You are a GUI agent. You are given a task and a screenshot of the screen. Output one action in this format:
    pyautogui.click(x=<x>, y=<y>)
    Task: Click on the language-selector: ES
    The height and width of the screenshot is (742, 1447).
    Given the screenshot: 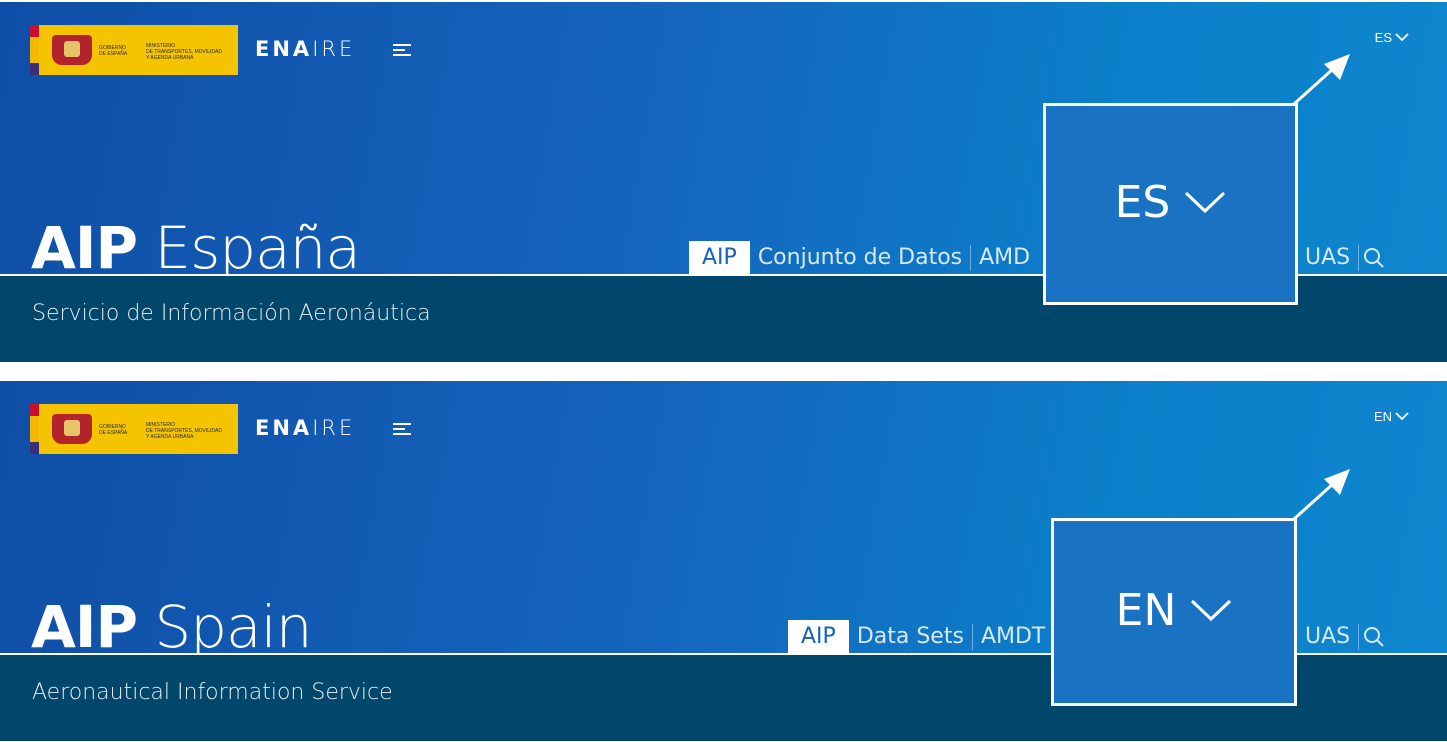 What is the action you would take?
    pyautogui.click(x=1392, y=37)
    